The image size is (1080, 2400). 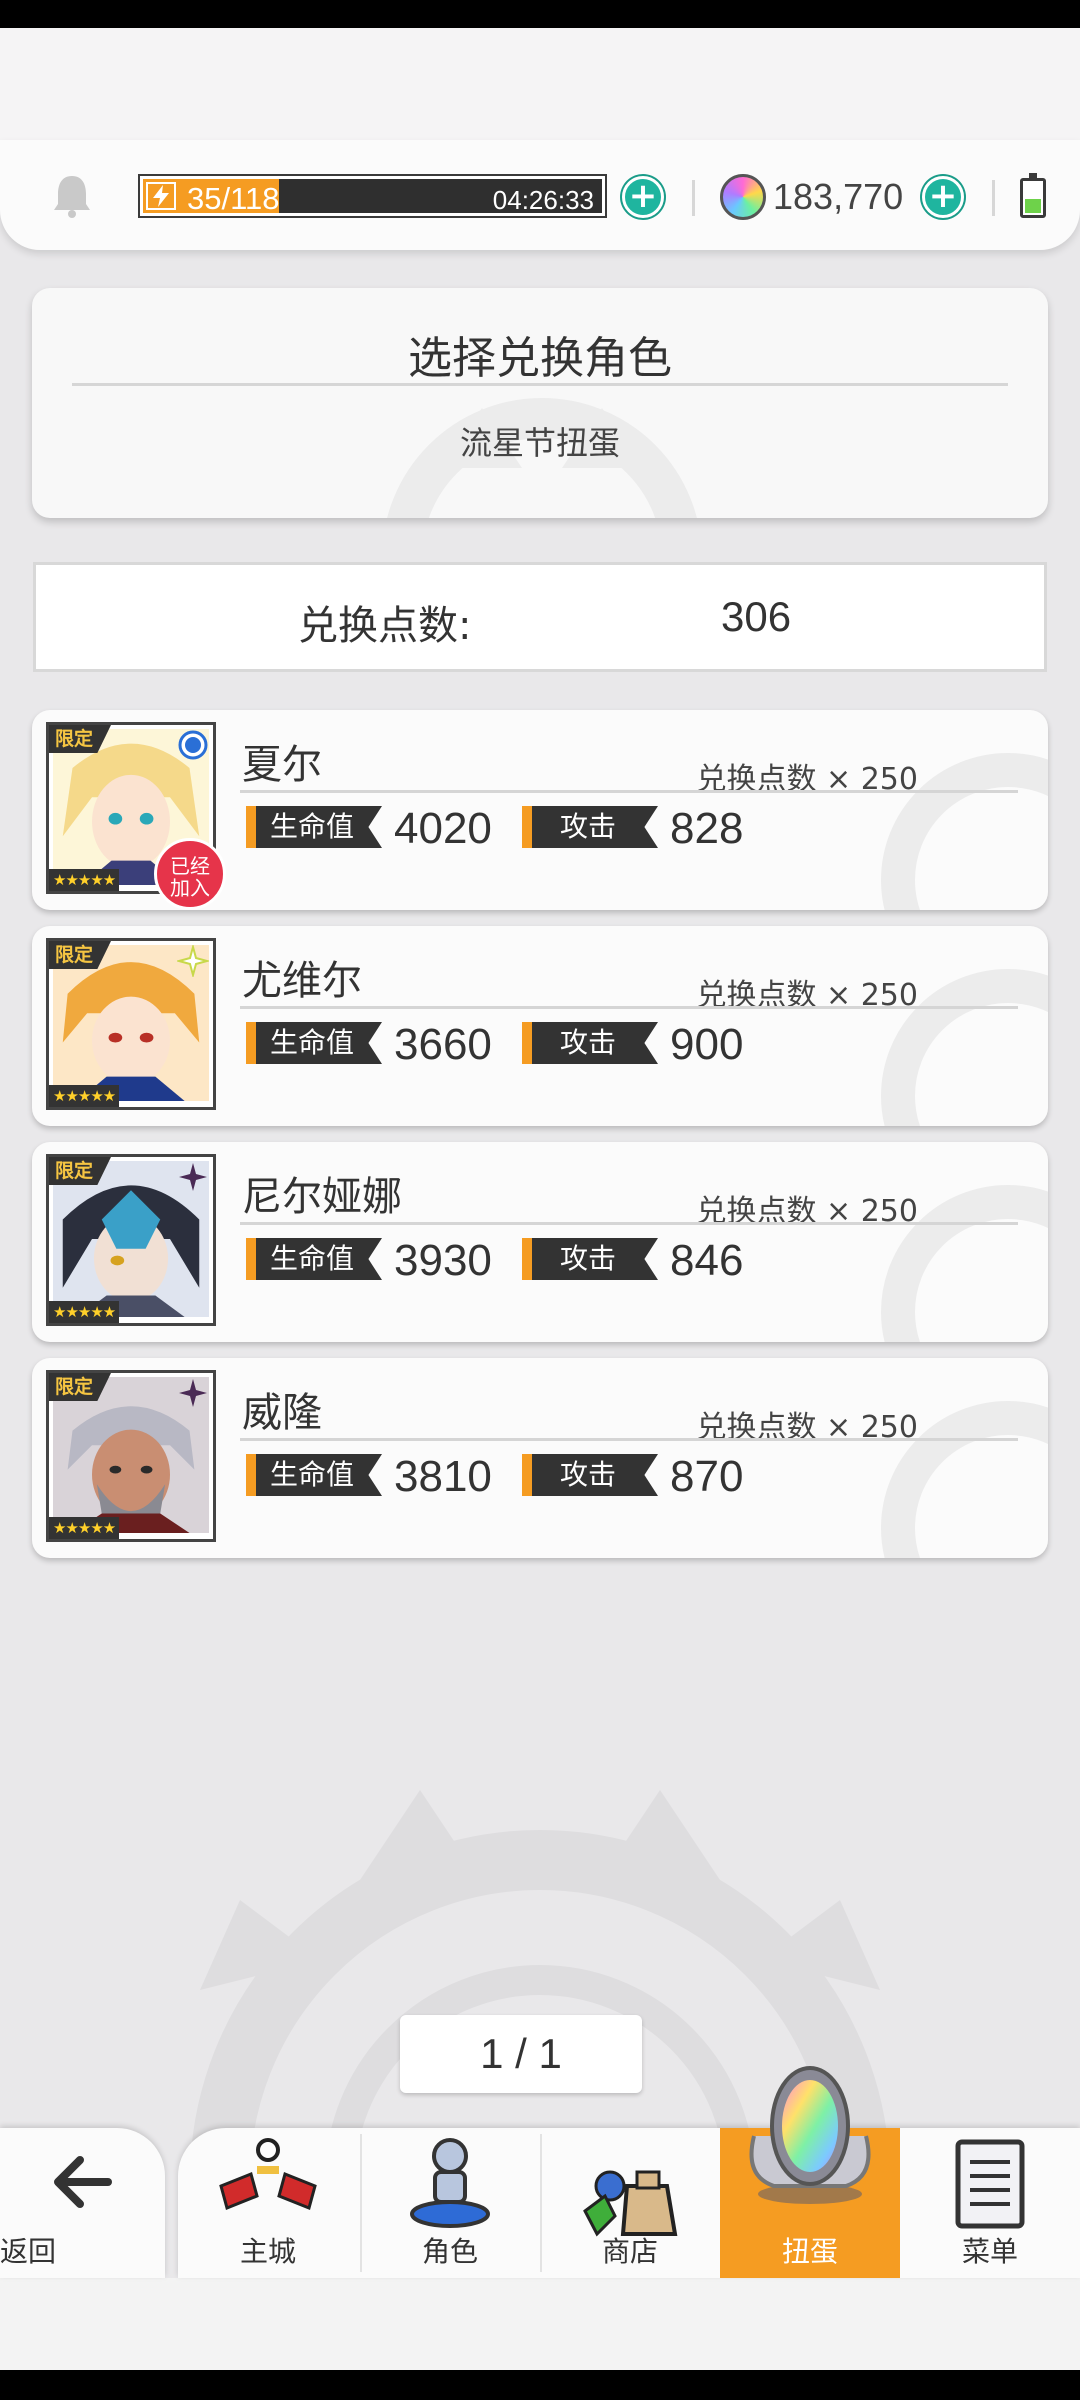 I want to click on menu-list-icon, so click(x=990, y=2184).